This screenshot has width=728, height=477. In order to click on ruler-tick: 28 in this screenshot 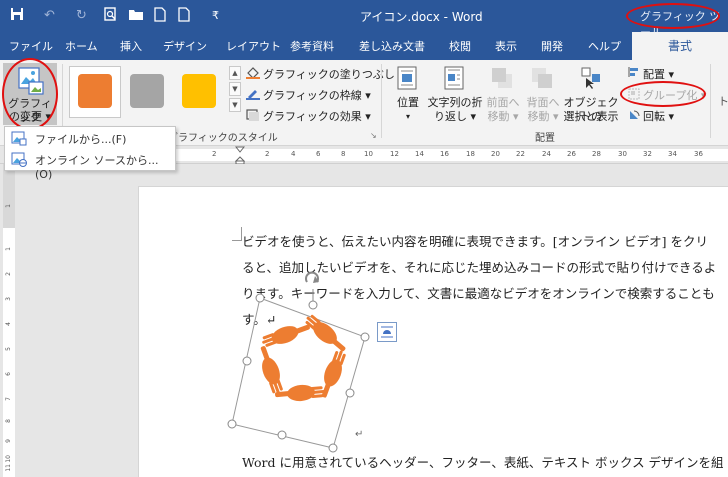, I will do `click(596, 154)`.